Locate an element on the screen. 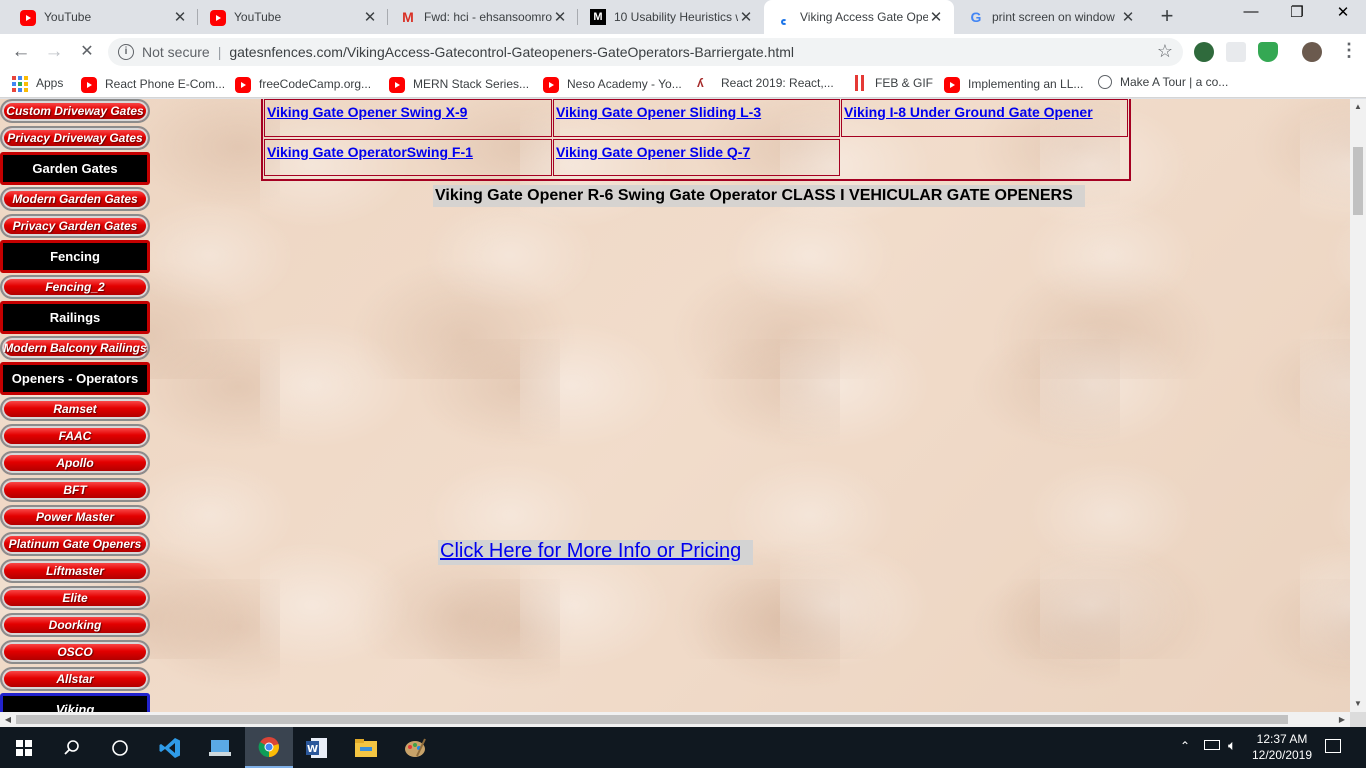  table-cell: Viking Gate Opener Slide Q-7 is located at coordinates (696, 157).